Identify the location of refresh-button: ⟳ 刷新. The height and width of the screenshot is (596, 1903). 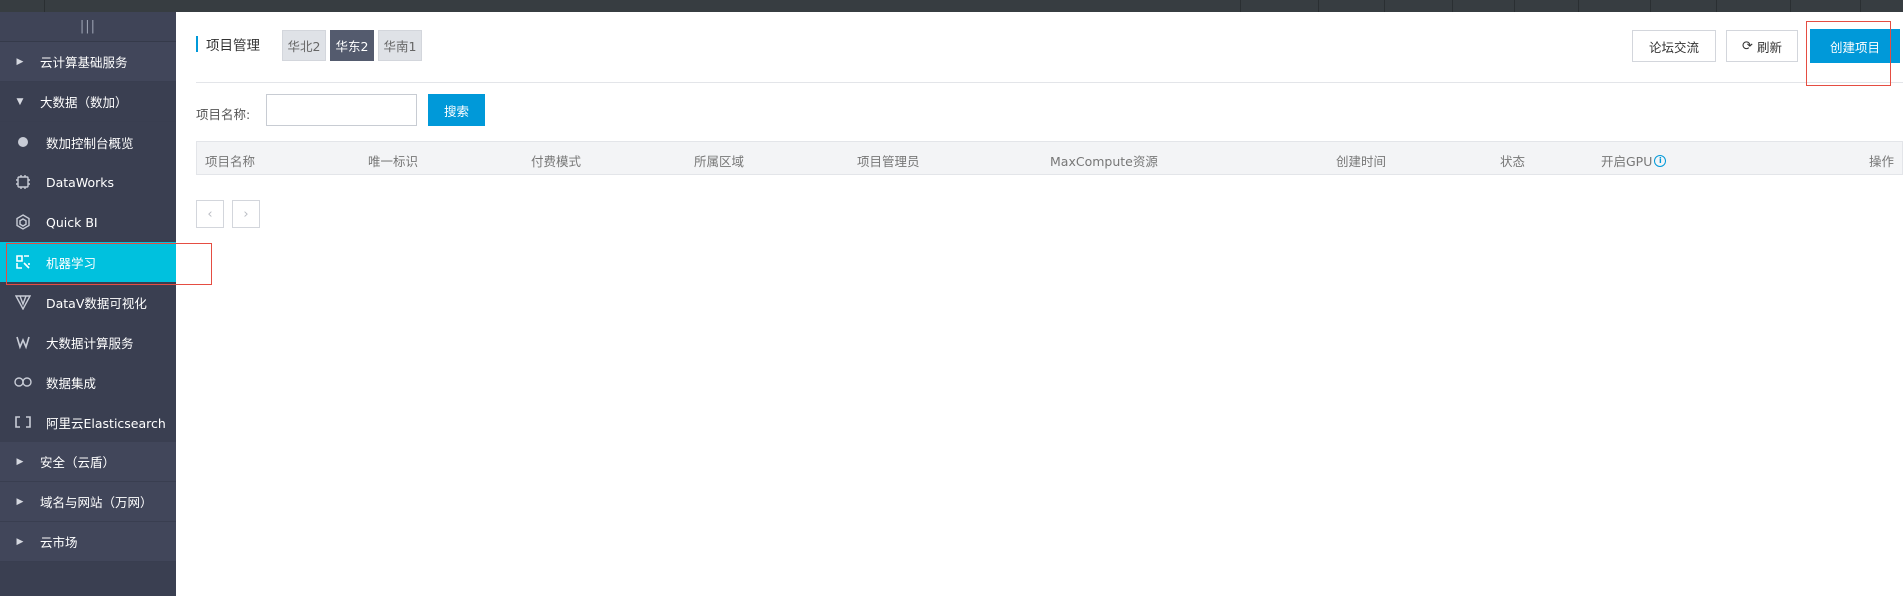
(1762, 46).